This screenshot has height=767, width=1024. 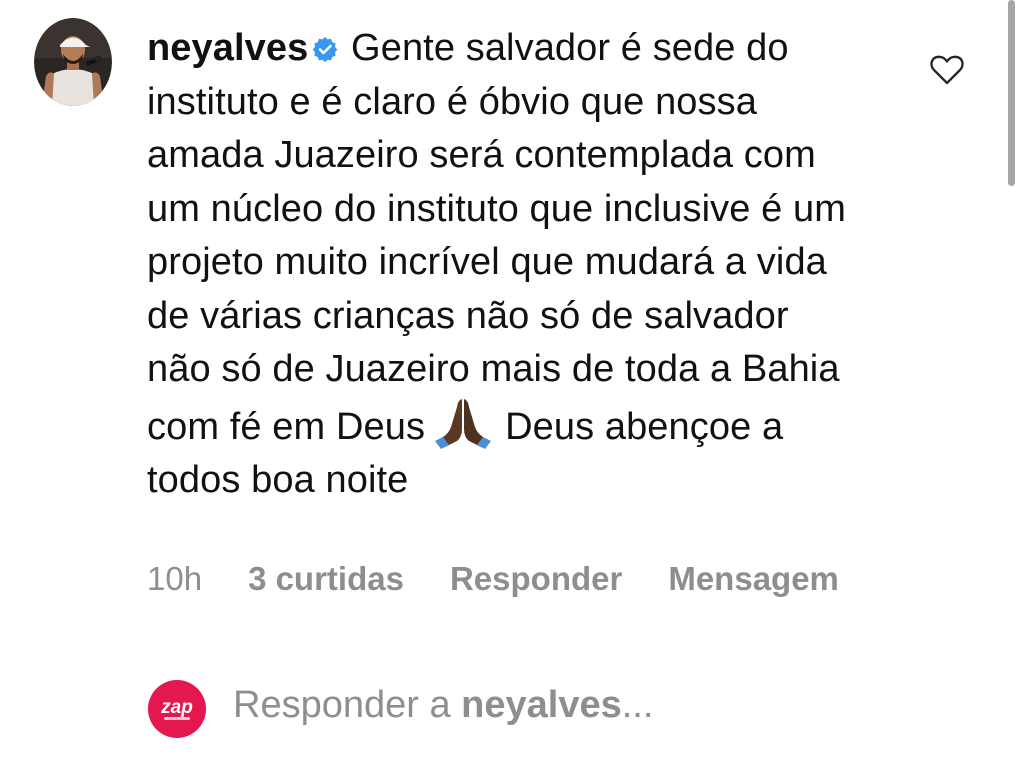 What do you see at coordinates (175, 578) in the screenshot?
I see `comment-time: 10h` at bounding box center [175, 578].